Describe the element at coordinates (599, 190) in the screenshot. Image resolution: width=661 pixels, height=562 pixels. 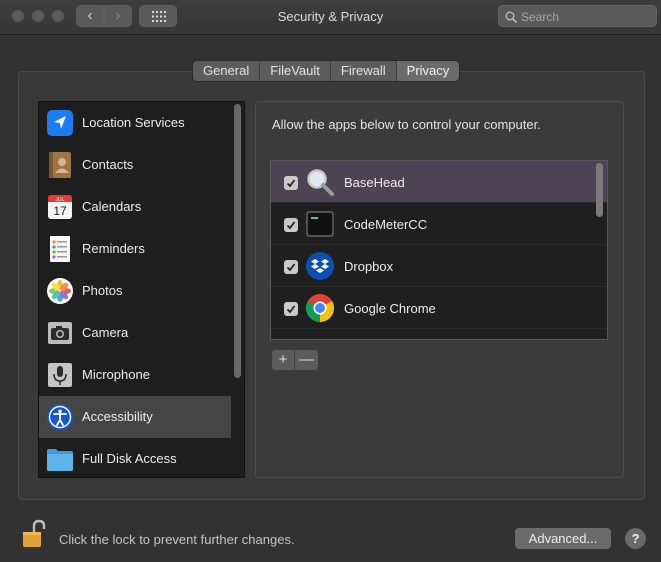
I see `app-list-scrollbar` at that location.